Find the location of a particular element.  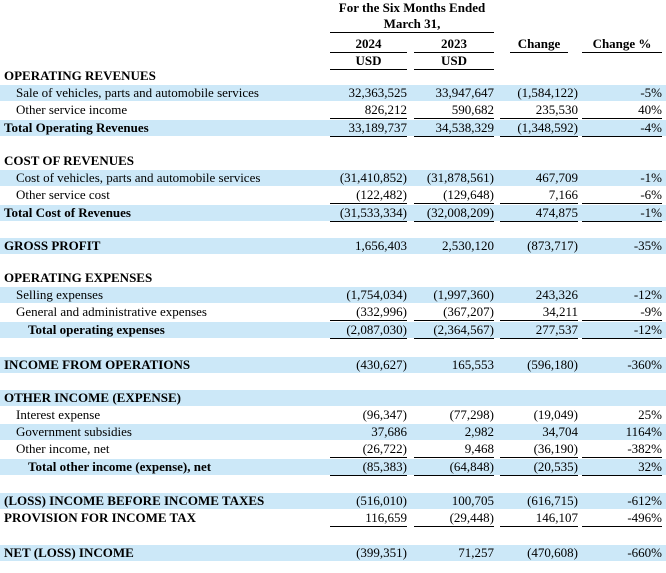

row-label: Selling expenses is located at coordinates (60, 294).